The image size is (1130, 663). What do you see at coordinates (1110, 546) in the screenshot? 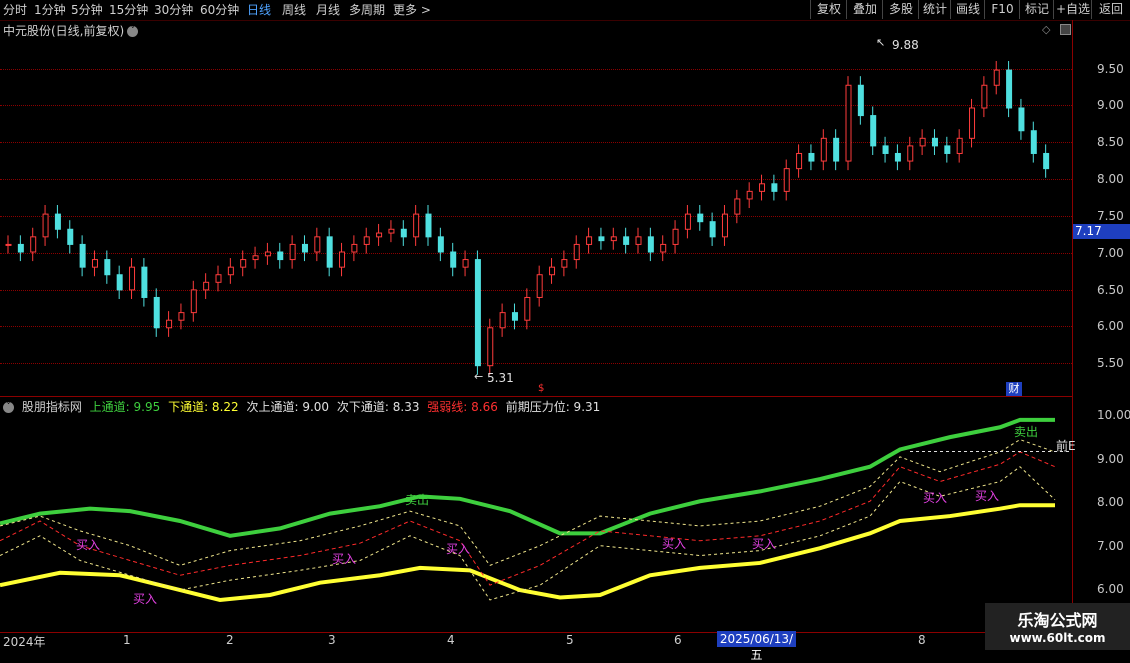
I see `indicator-tick: 7.00` at bounding box center [1110, 546].